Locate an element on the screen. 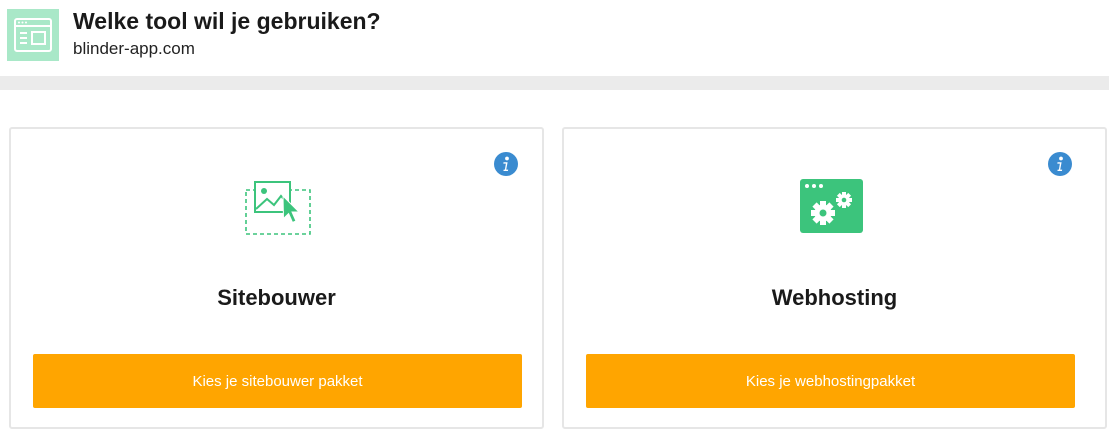 This screenshot has height=438, width=1109. image-cursor-icon is located at coordinates (278, 210).